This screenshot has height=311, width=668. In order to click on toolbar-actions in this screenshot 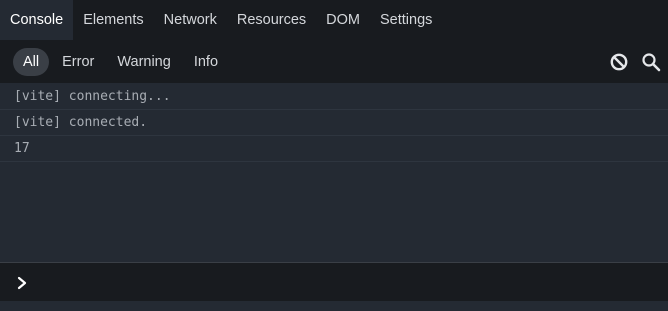, I will do `click(630, 61)`.